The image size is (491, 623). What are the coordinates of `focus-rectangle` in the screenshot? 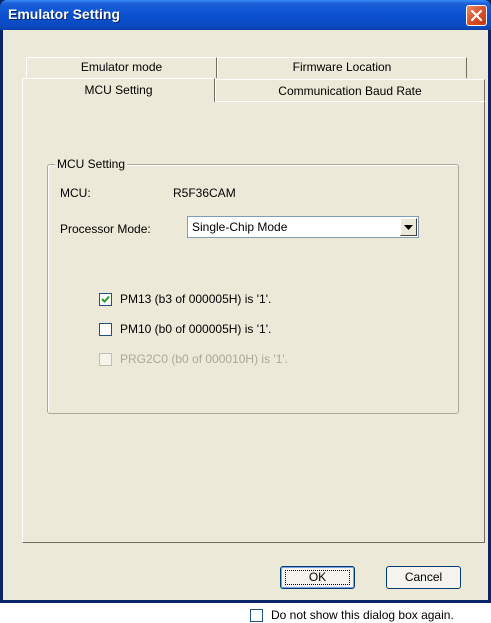 It's located at (317, 577).